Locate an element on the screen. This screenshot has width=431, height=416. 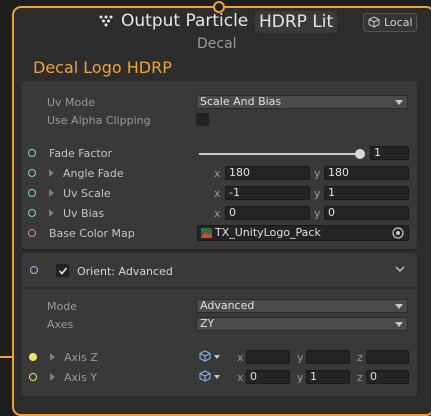
axis-z-port is located at coordinates (33, 357).